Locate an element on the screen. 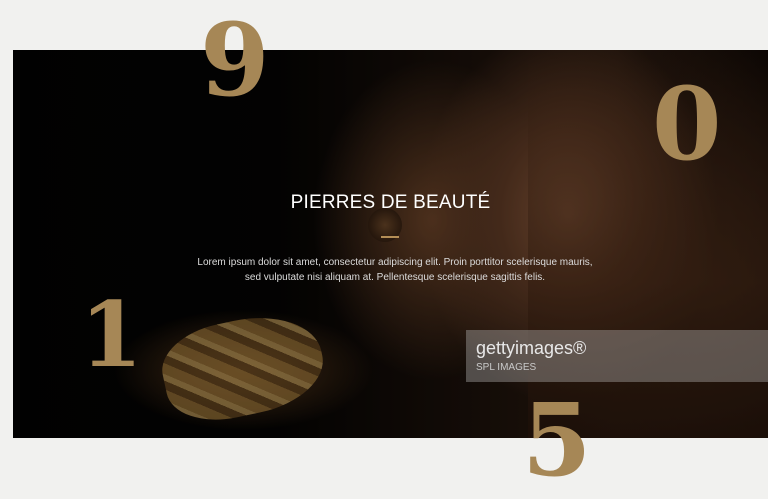 The width and height of the screenshot is (768, 499). decorative-number-5: 5 is located at coordinates (557, 440).